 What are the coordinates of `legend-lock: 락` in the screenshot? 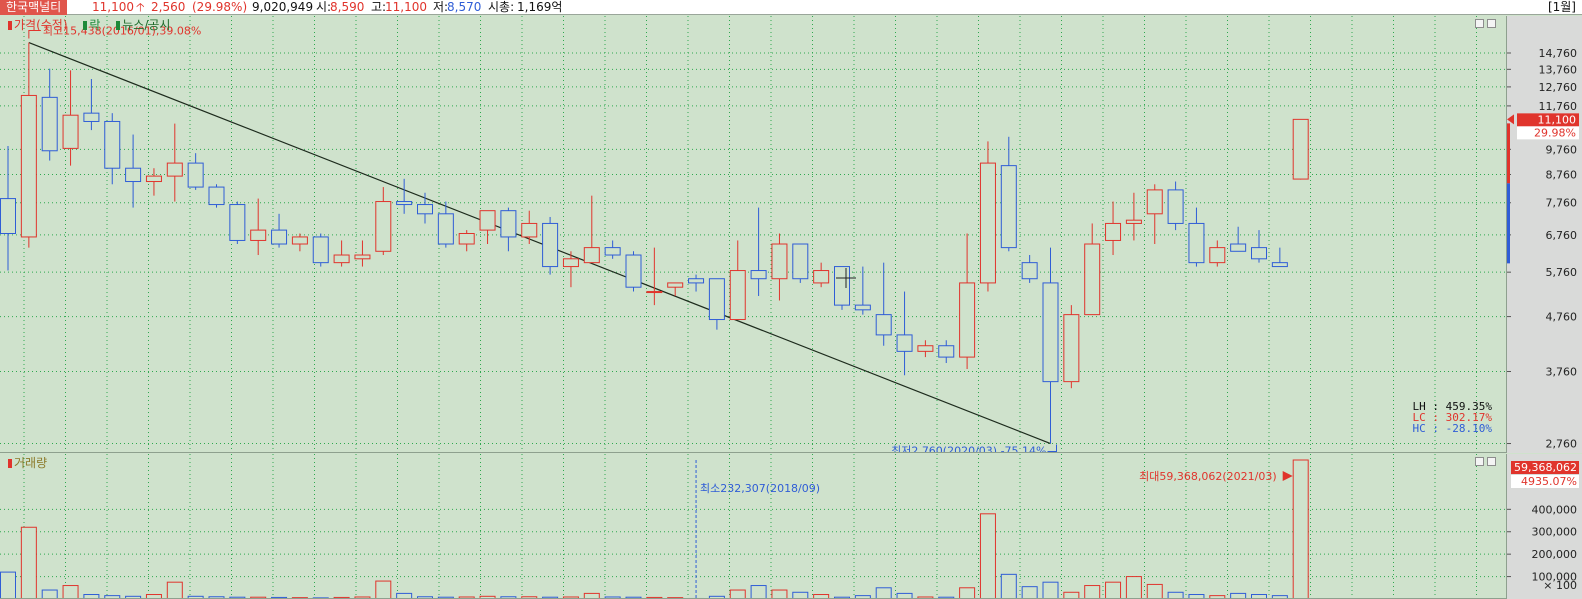 It's located at (94, 25).